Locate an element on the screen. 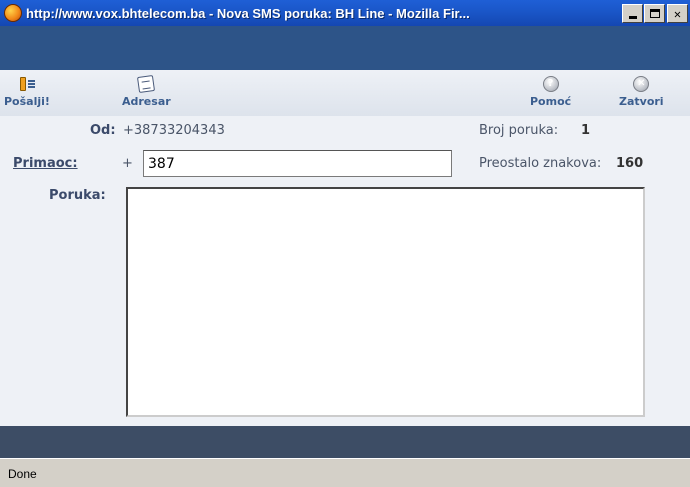  addressbook-button: Adresar is located at coordinates (146, 91).